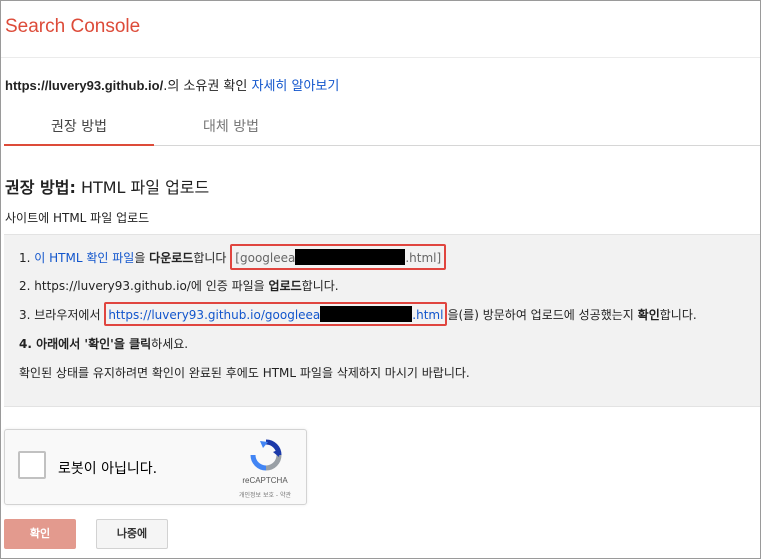 Image resolution: width=761 pixels, height=559 pixels. I want to click on step-1-end: 합니다, so click(210, 258).